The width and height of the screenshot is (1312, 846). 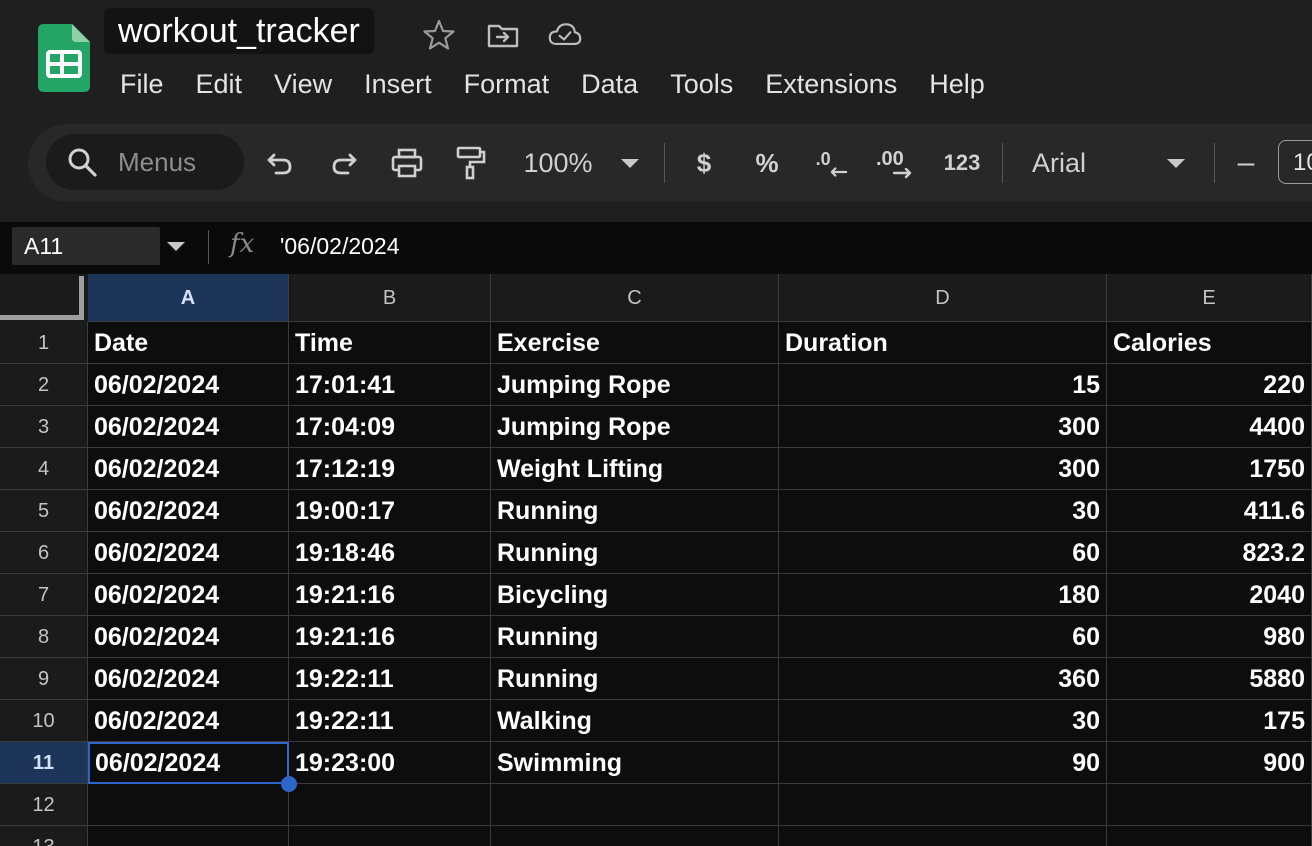 What do you see at coordinates (44, 763) in the screenshot?
I see `row-header-11: 11` at bounding box center [44, 763].